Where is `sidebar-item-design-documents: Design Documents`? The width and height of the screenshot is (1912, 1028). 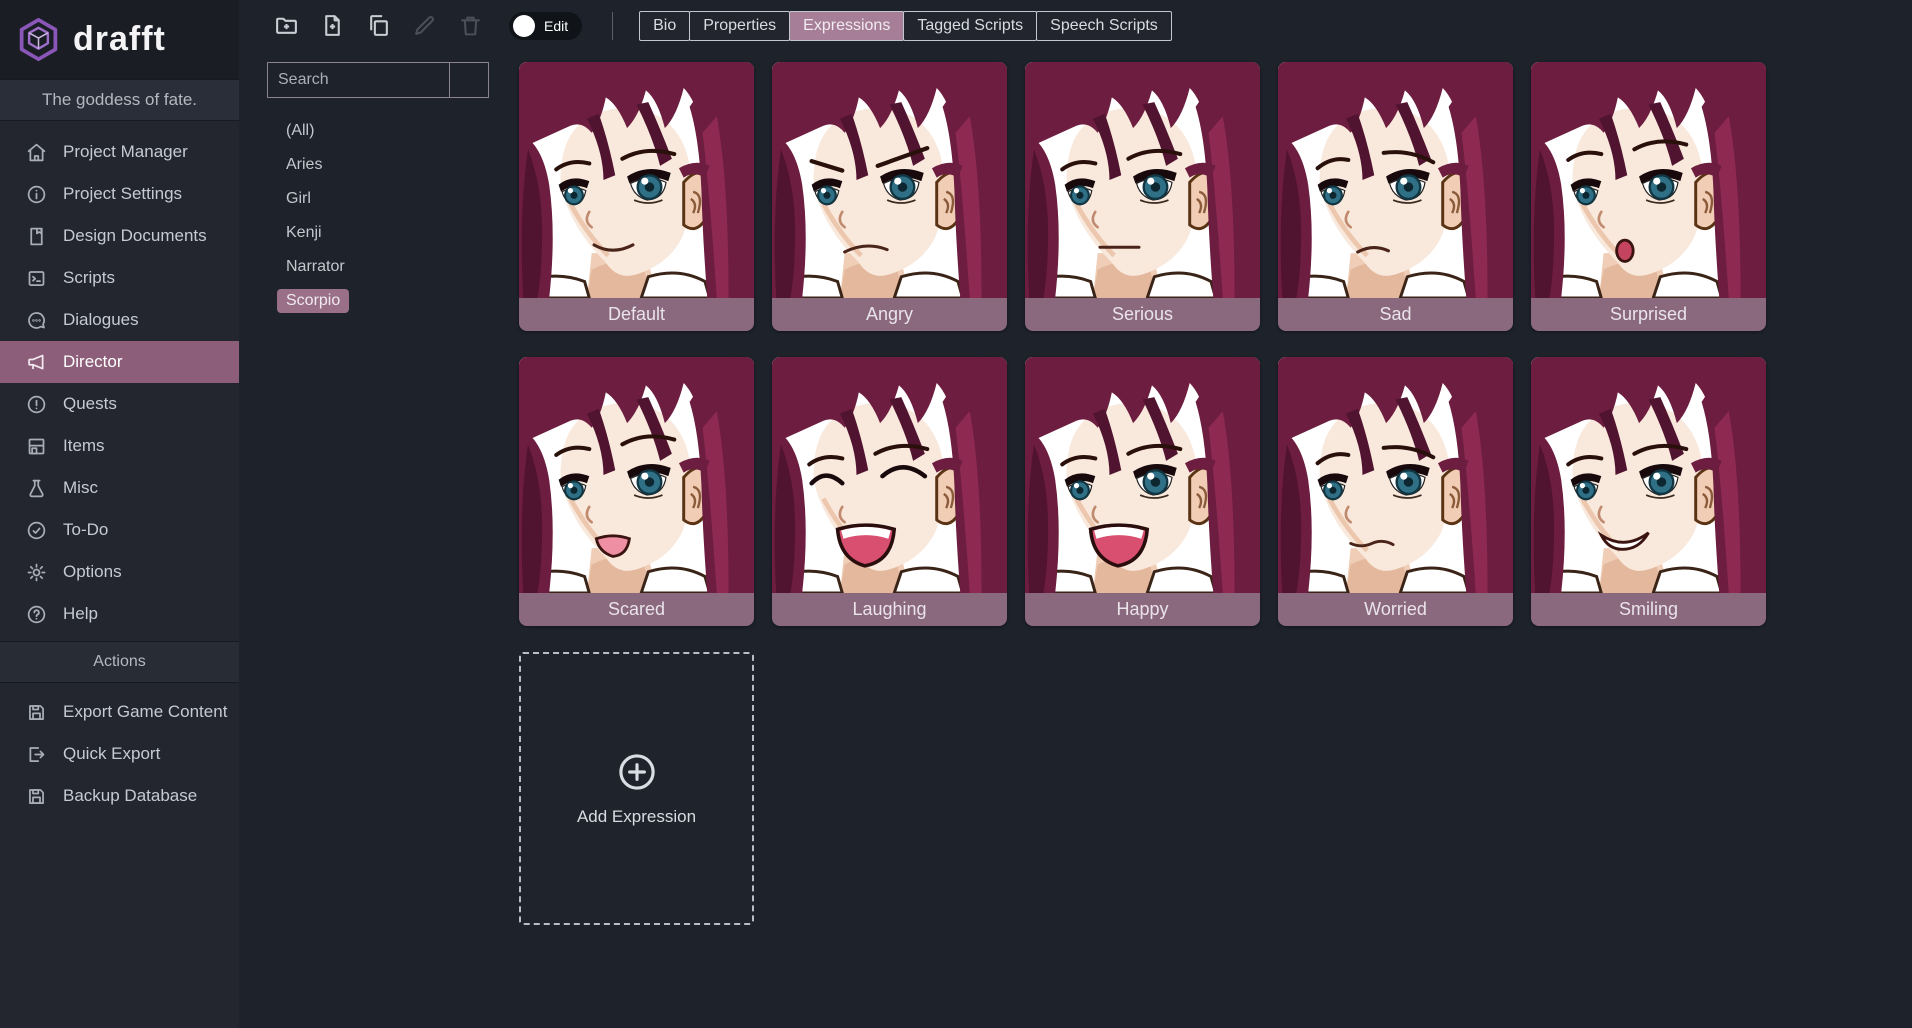 sidebar-item-design-documents: Design Documents is located at coordinates (119, 236).